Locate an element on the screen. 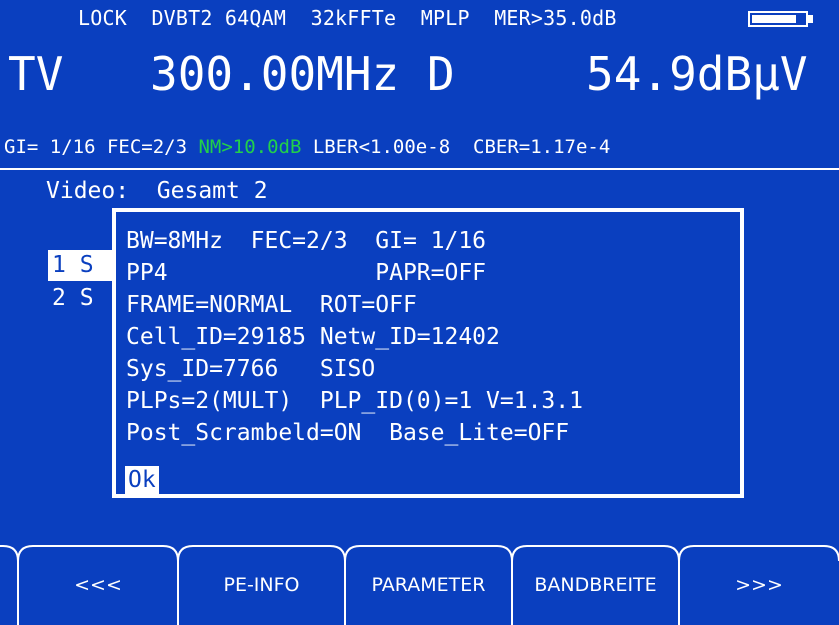 This screenshot has width=839, height=625. softkey-frames is located at coordinates (419, 585).